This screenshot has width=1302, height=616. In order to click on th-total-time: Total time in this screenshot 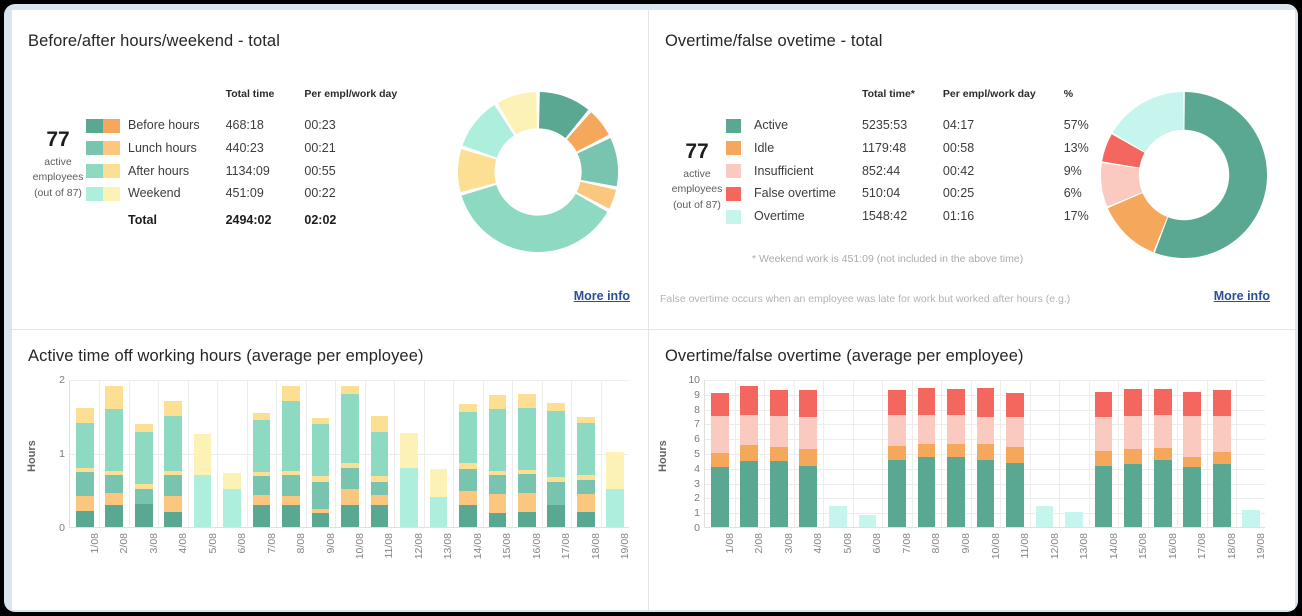, I will do `click(250, 94)`.